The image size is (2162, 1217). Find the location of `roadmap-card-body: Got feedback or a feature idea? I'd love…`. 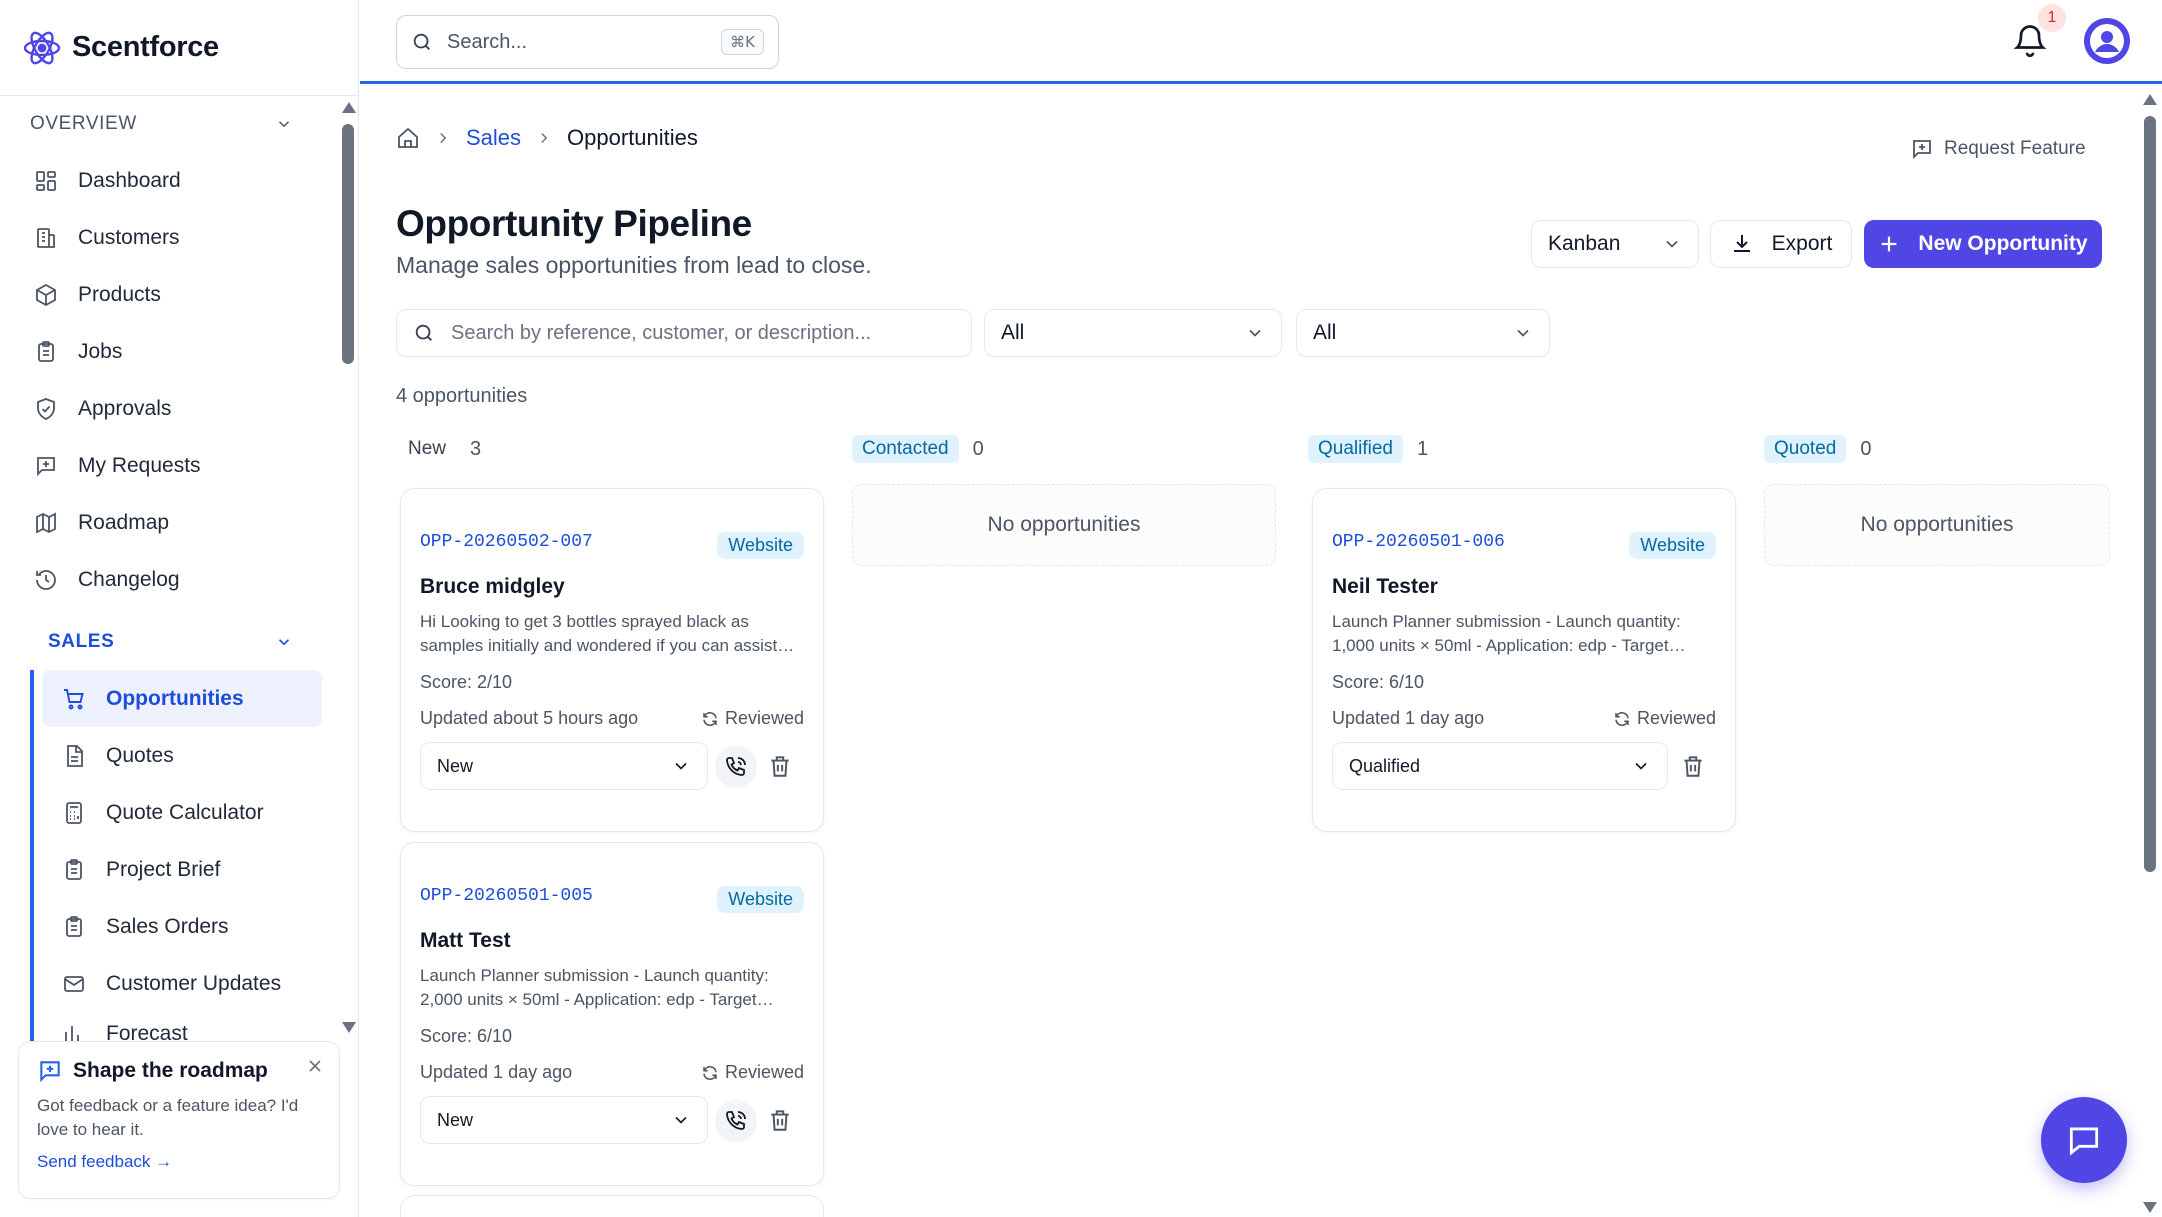

roadmap-card-body: Got feedback or a feature idea? I'd love… is located at coordinates (168, 1117).